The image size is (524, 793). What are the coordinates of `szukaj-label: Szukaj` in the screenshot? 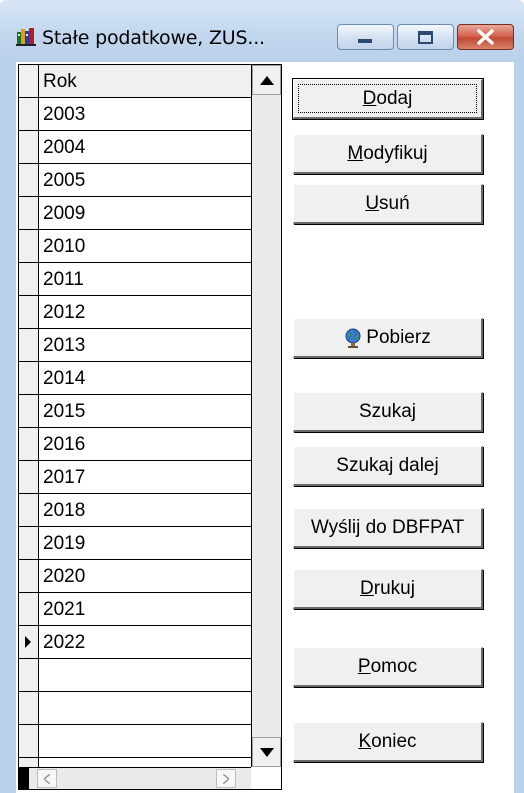 It's located at (387, 411).